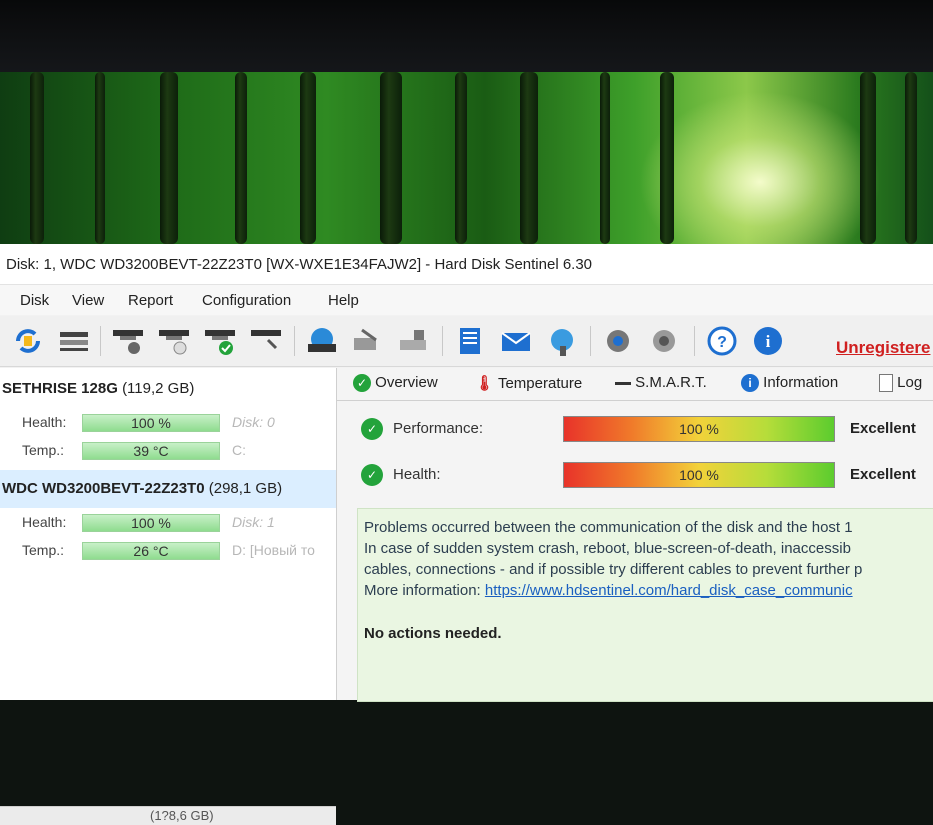  What do you see at coordinates (142, 488) in the screenshot?
I see `disk-header: WDC WD3200BEVT-22Z23T0 (298,1 GB)` at bounding box center [142, 488].